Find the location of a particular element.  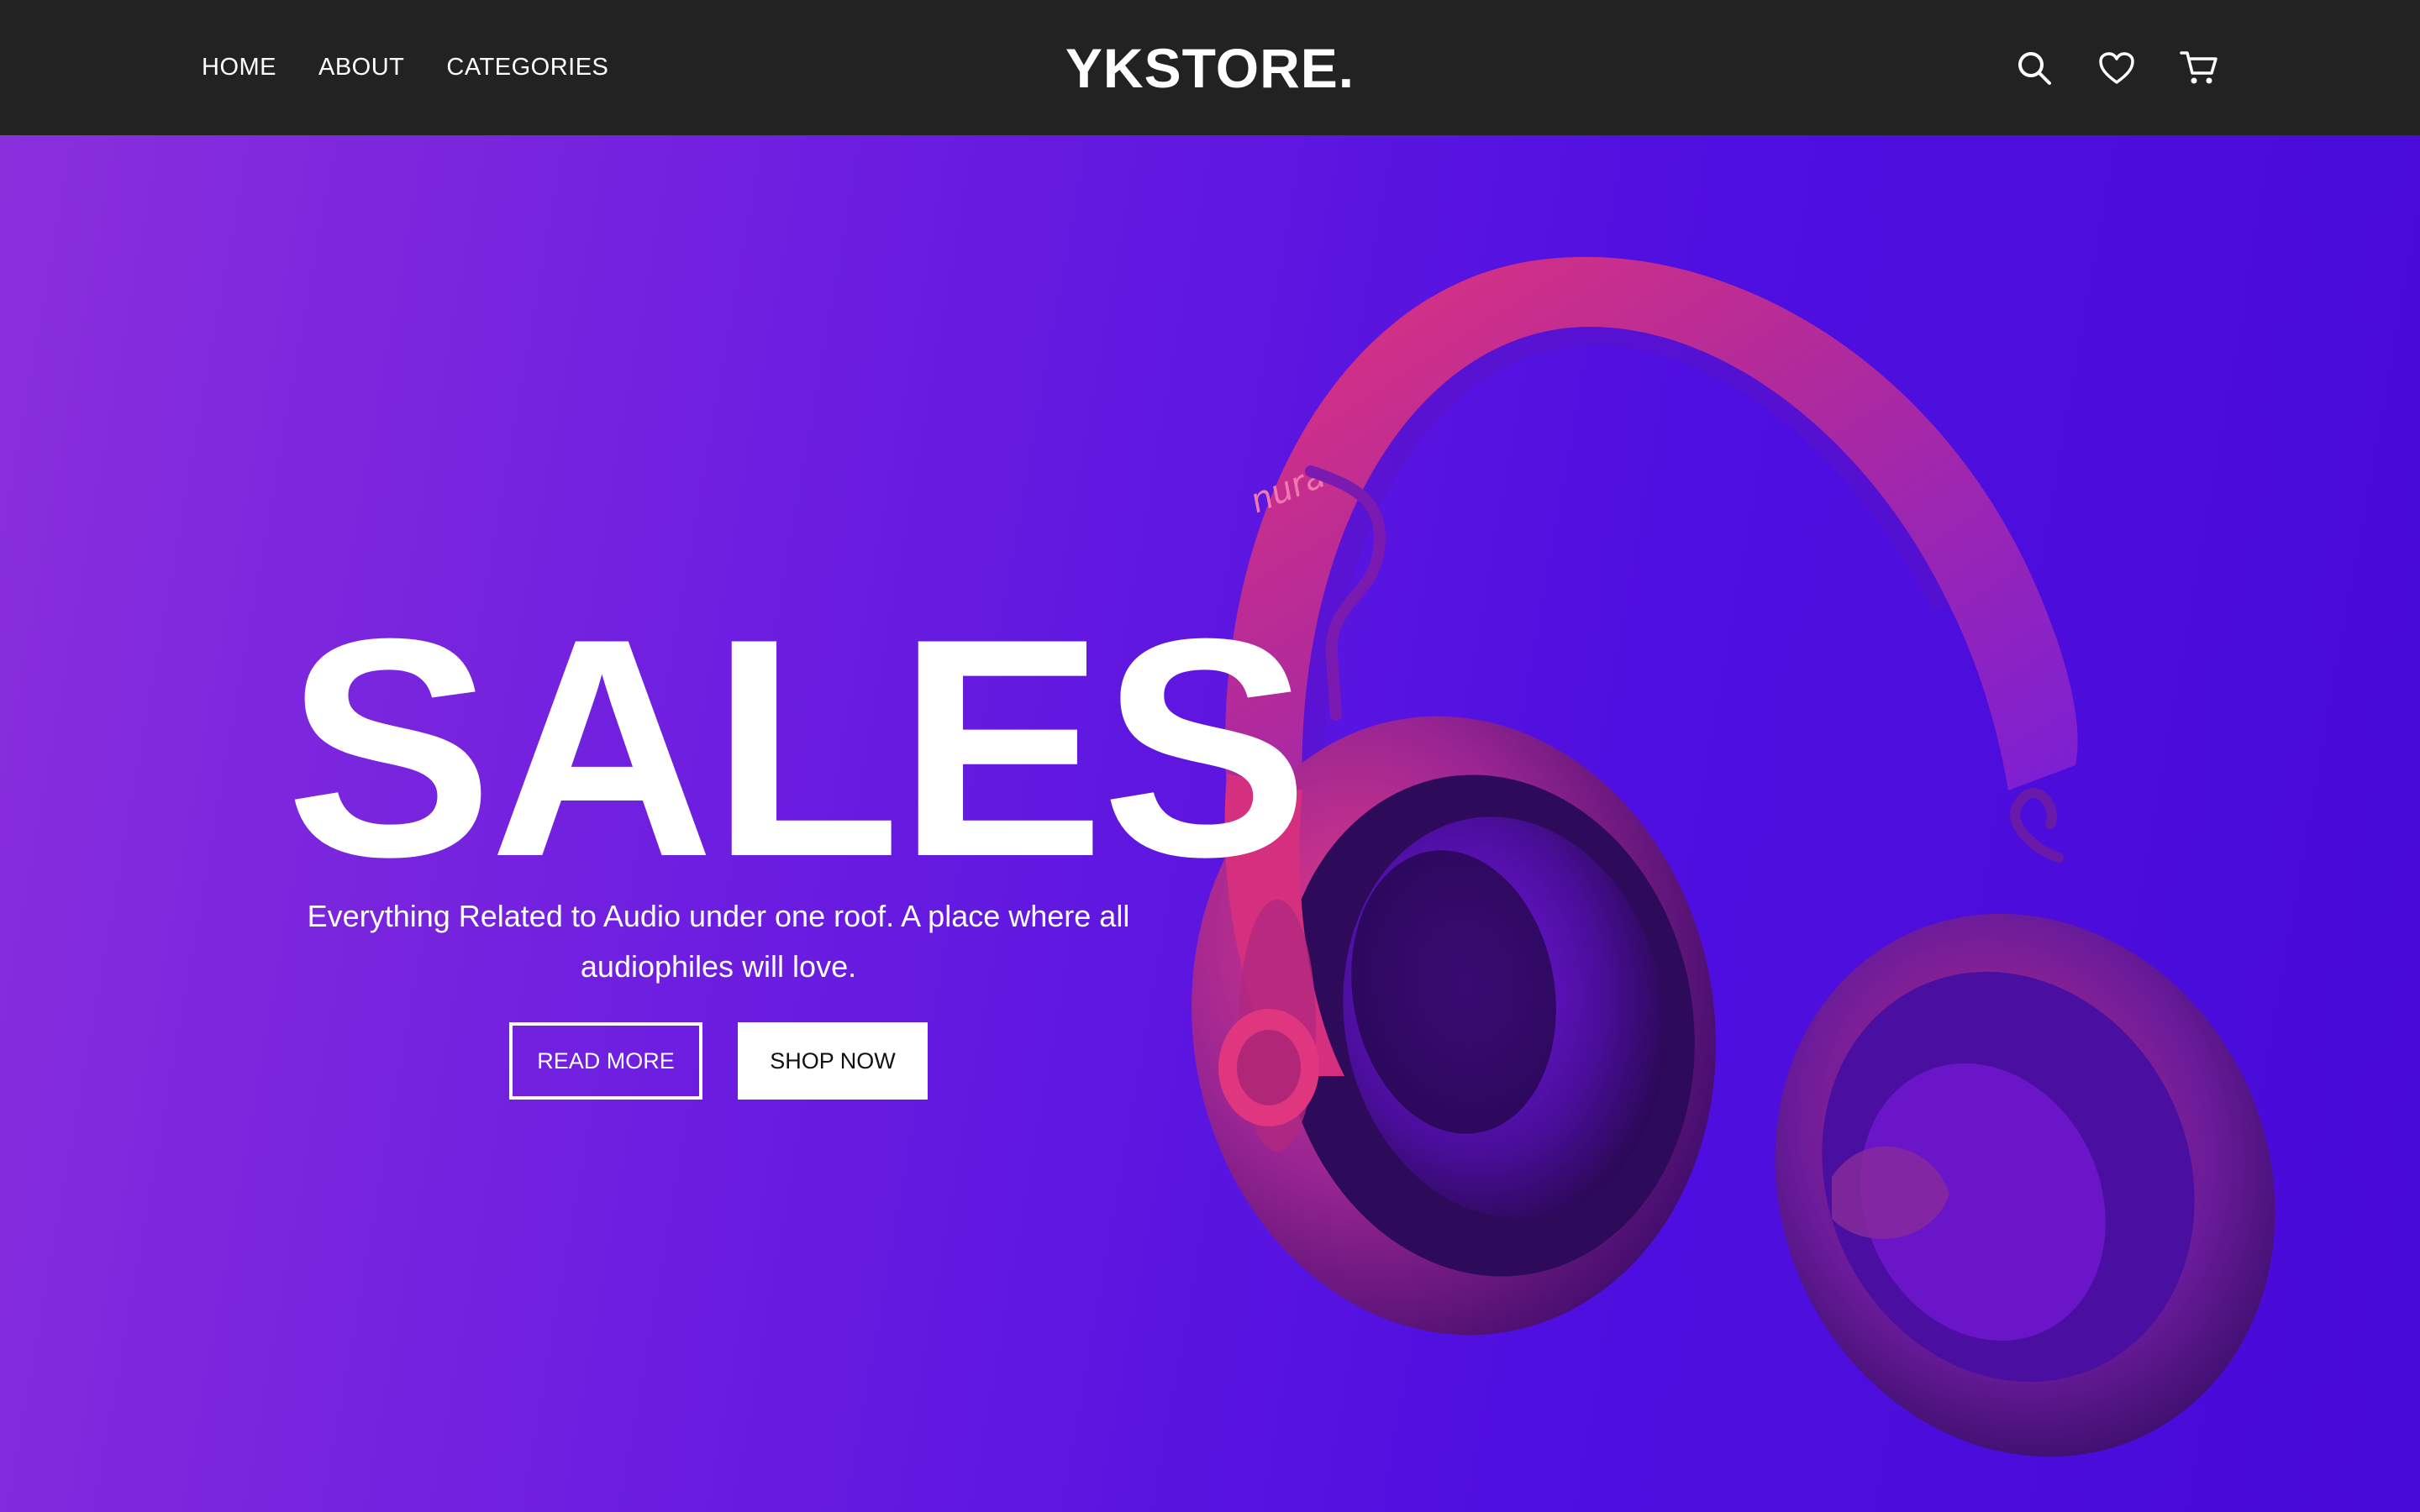

nav-links: HOME ABOUT CATEGORIES is located at coordinates (405, 67).